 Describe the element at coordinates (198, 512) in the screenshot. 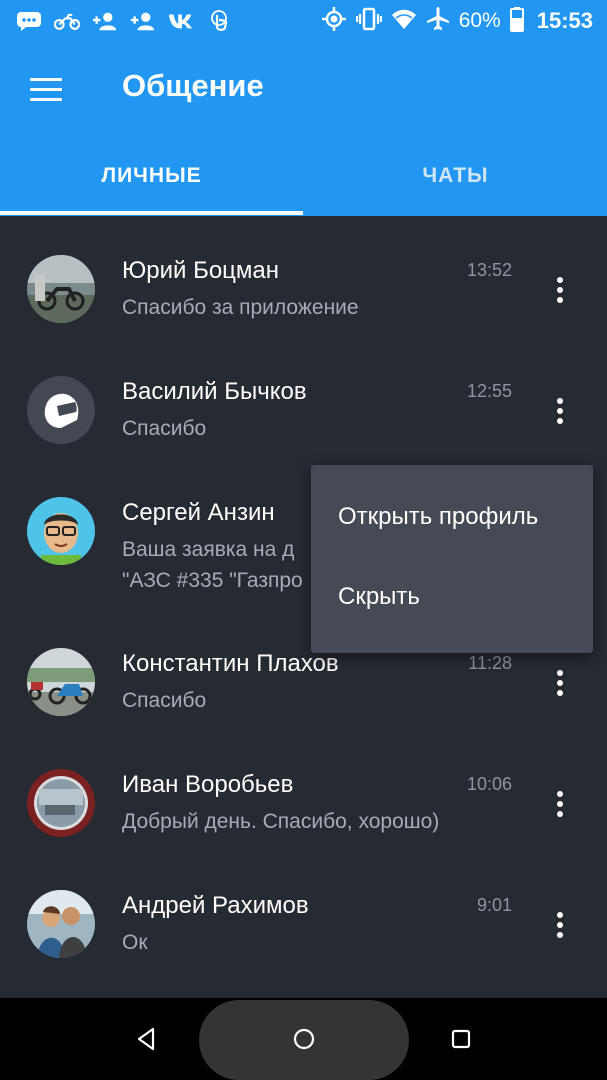

I see `contact-name: Сергей Анзин` at that location.